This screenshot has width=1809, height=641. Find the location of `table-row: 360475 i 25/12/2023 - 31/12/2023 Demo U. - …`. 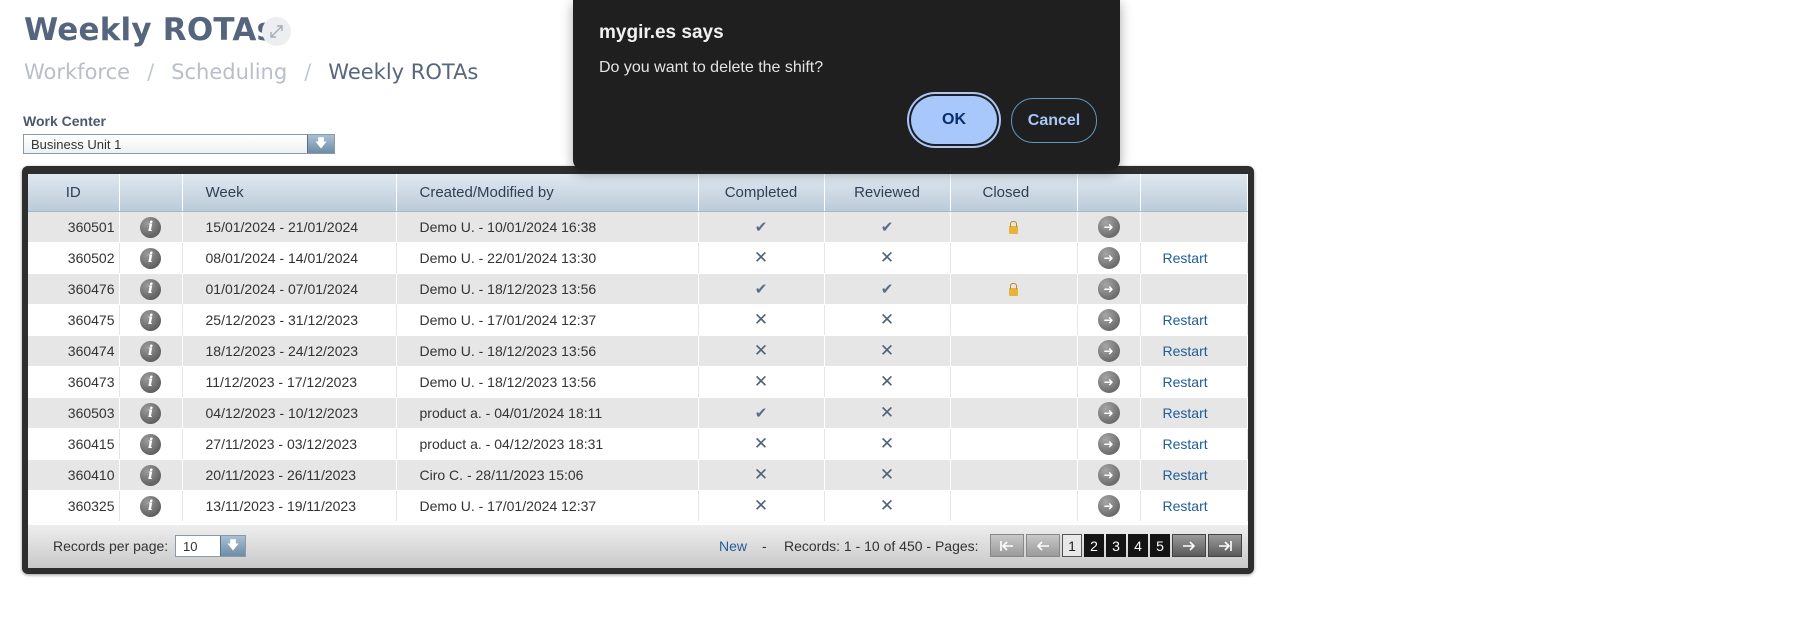

table-row: 360475 i 25/12/2023 - 31/12/2023 Demo U. - … is located at coordinates (638, 320).